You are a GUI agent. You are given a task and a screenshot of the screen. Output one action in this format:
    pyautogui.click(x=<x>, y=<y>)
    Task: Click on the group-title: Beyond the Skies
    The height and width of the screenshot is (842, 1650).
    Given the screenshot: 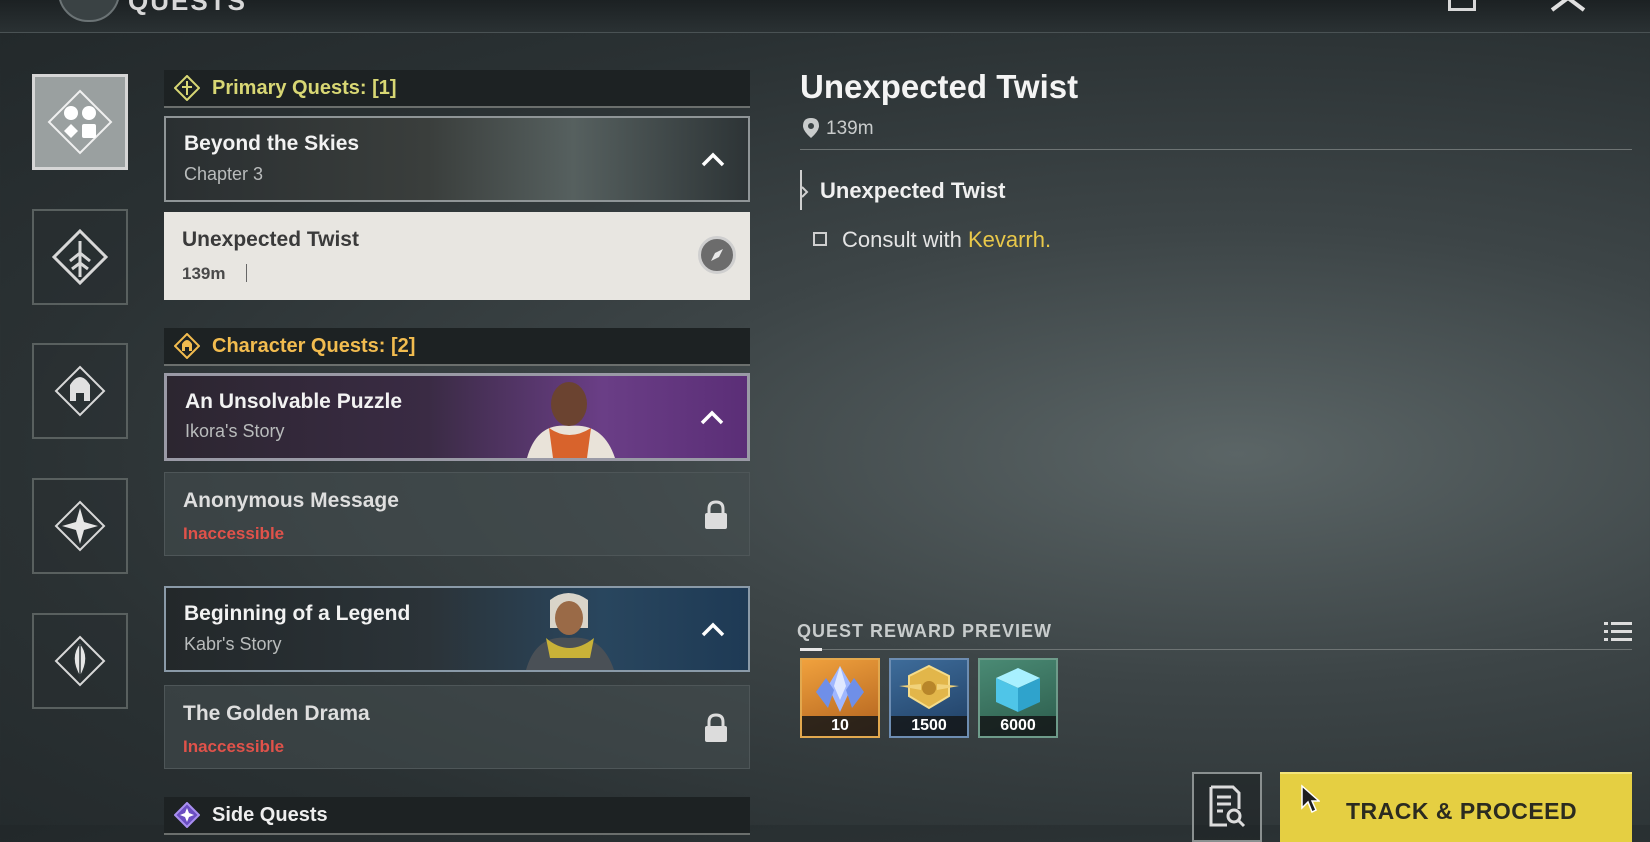 What is the action you would take?
    pyautogui.click(x=272, y=143)
    